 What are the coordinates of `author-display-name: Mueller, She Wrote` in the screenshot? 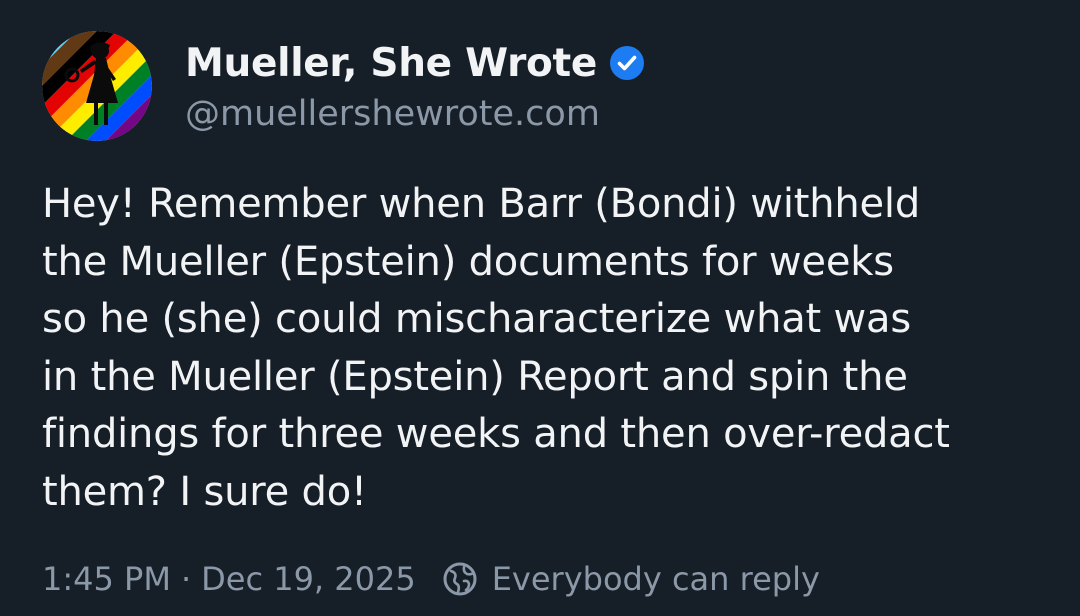 It's located at (391, 63).